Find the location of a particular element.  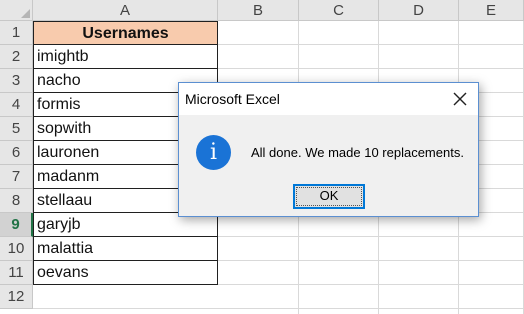

close-icon is located at coordinates (460, 99).